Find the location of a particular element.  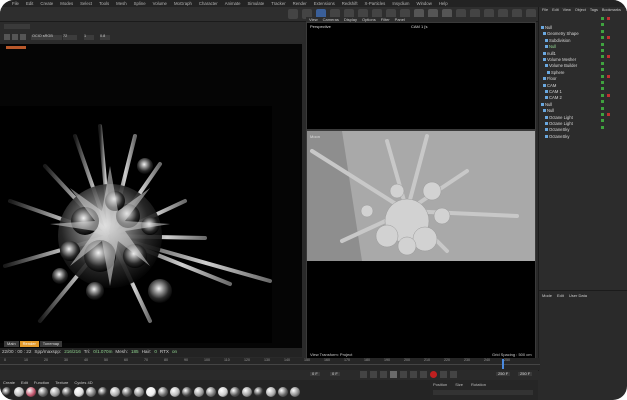

object-tree-row: Octane Light is located at coordinates (583, 119).